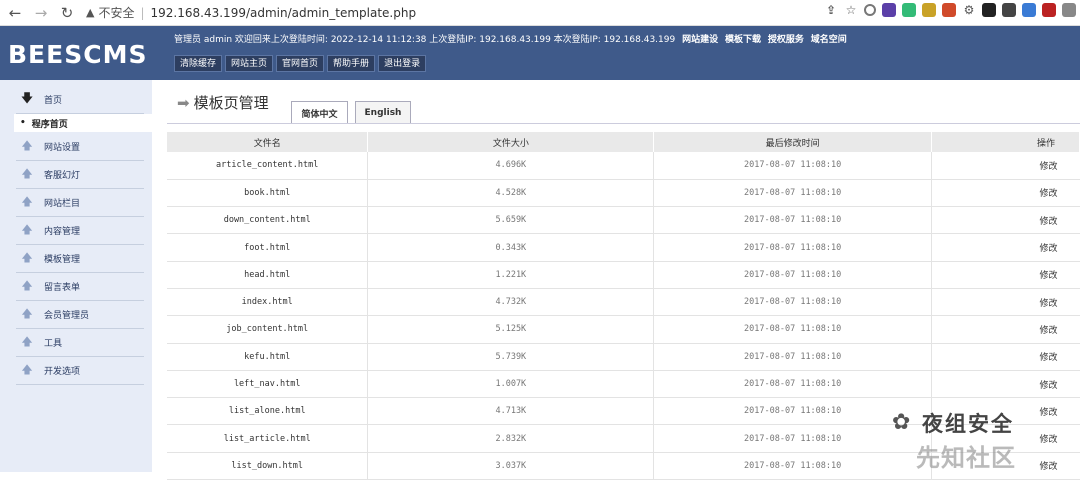  What do you see at coordinates (268, 357) in the screenshot?
I see `file-name-cell: kefu.html` at bounding box center [268, 357].